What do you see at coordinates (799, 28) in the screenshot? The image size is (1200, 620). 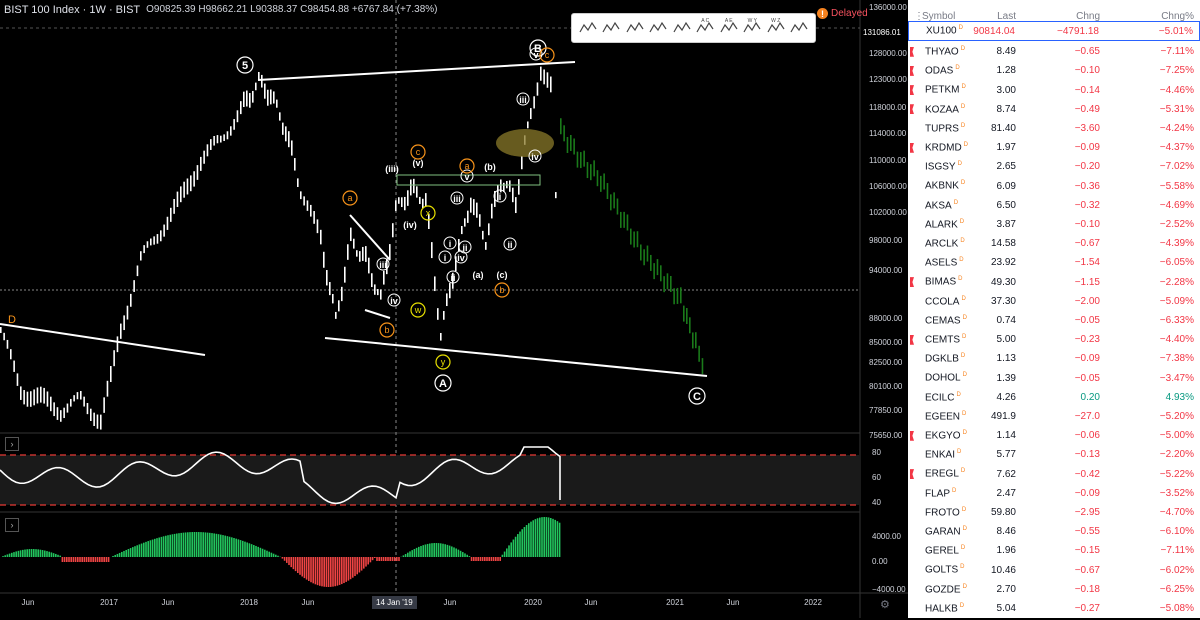 I see `pen-tool-icon` at bounding box center [799, 28].